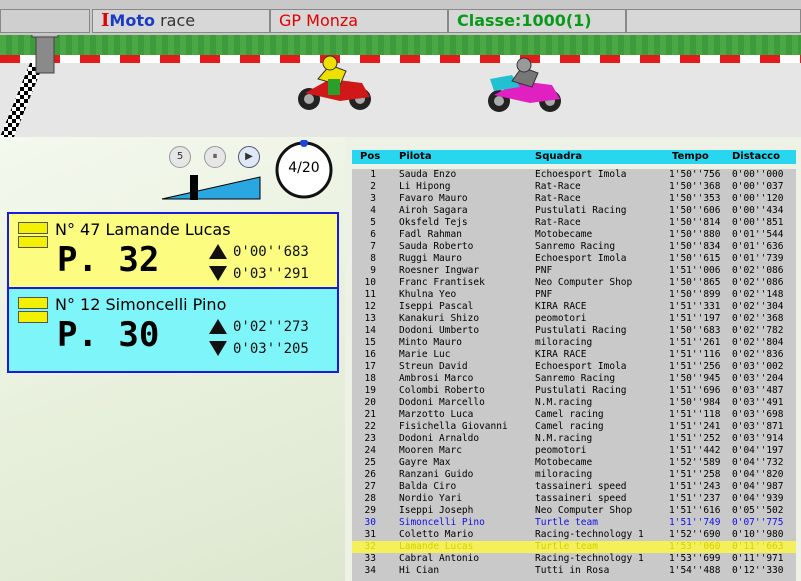 The height and width of the screenshot is (581, 801). What do you see at coordinates (561, 354) in the screenshot?
I see `cell-squadra: KIRA RACE` at bounding box center [561, 354].